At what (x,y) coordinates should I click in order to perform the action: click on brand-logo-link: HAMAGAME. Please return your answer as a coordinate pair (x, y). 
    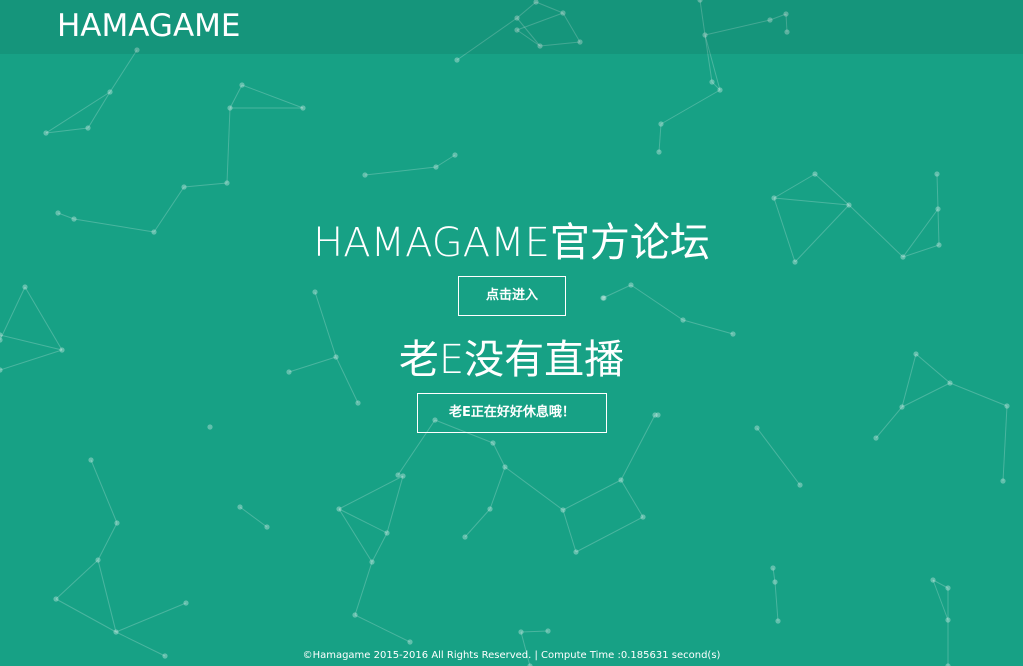
    Looking at the image, I should click on (149, 26).